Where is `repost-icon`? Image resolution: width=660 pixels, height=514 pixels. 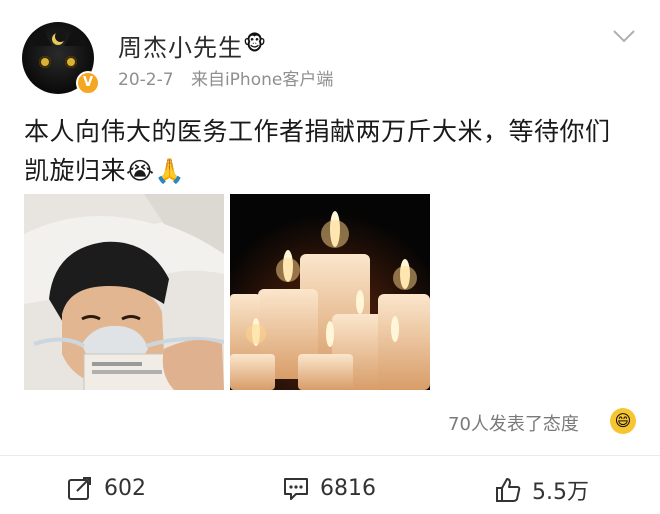
repost-icon is located at coordinates (79, 488).